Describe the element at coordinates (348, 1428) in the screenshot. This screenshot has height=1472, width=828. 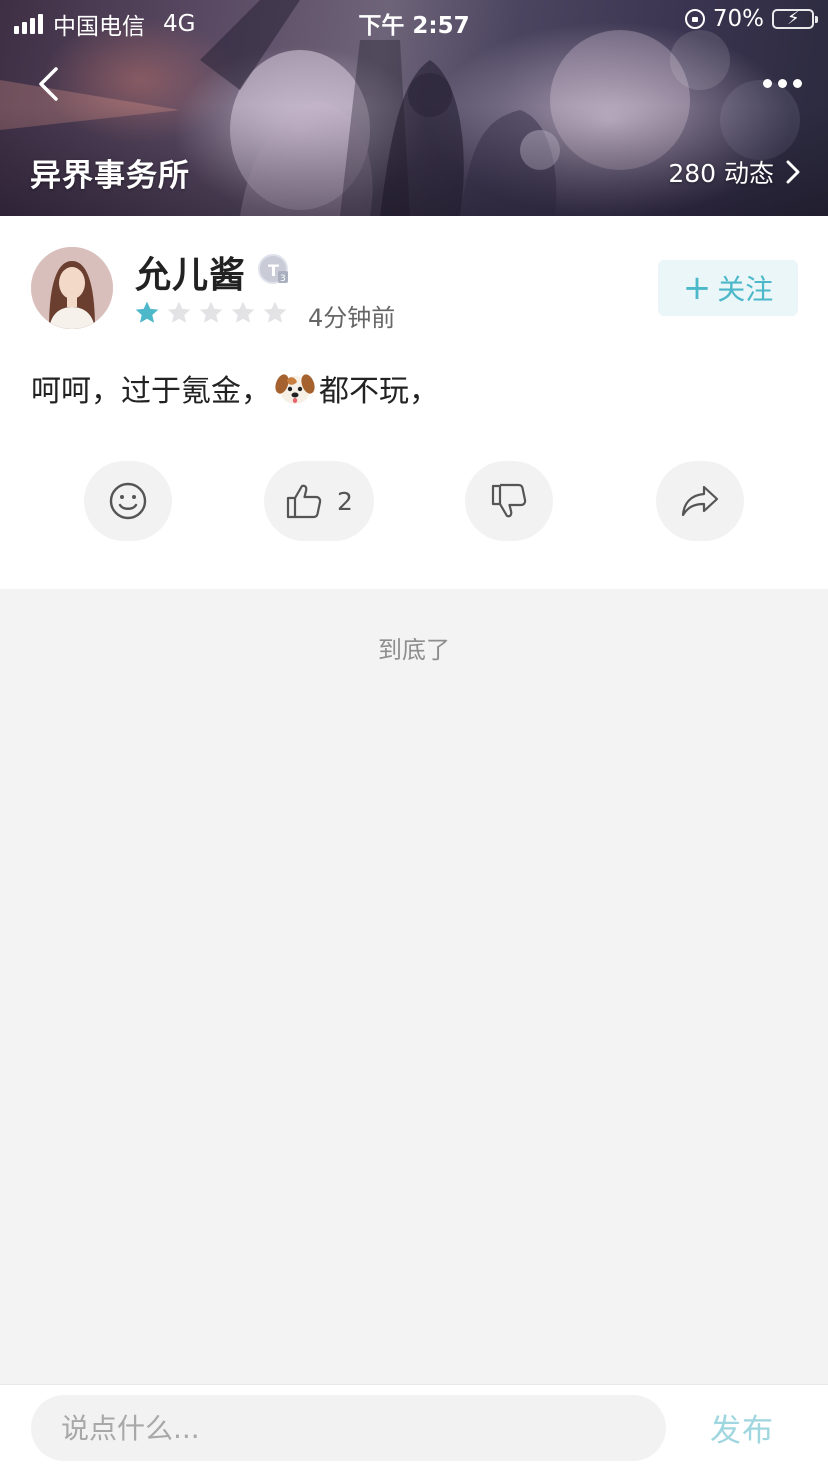
I see `comment-input` at that location.